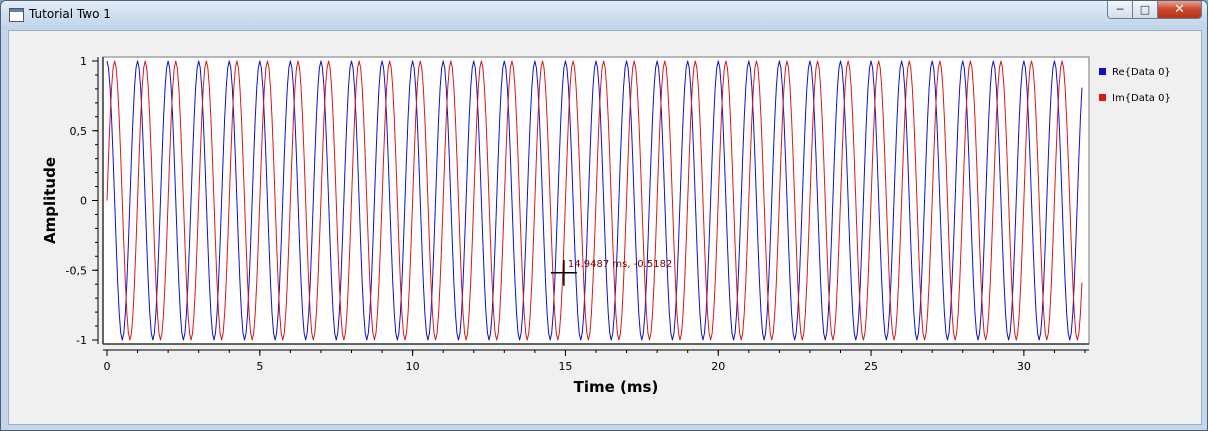 This screenshot has height=431, width=1208. I want to click on y-axis-title: Amplitude, so click(50, 200).